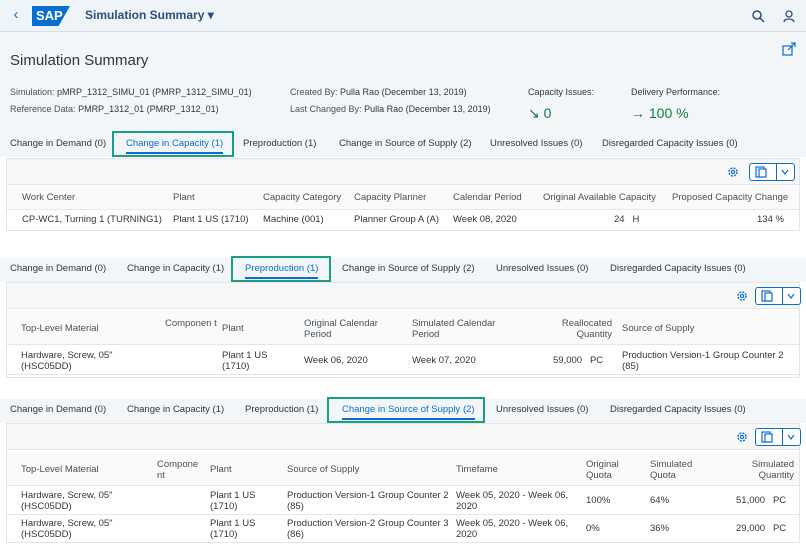  What do you see at coordinates (598, 500) in the screenshot?
I see `cell: 100%` at bounding box center [598, 500].